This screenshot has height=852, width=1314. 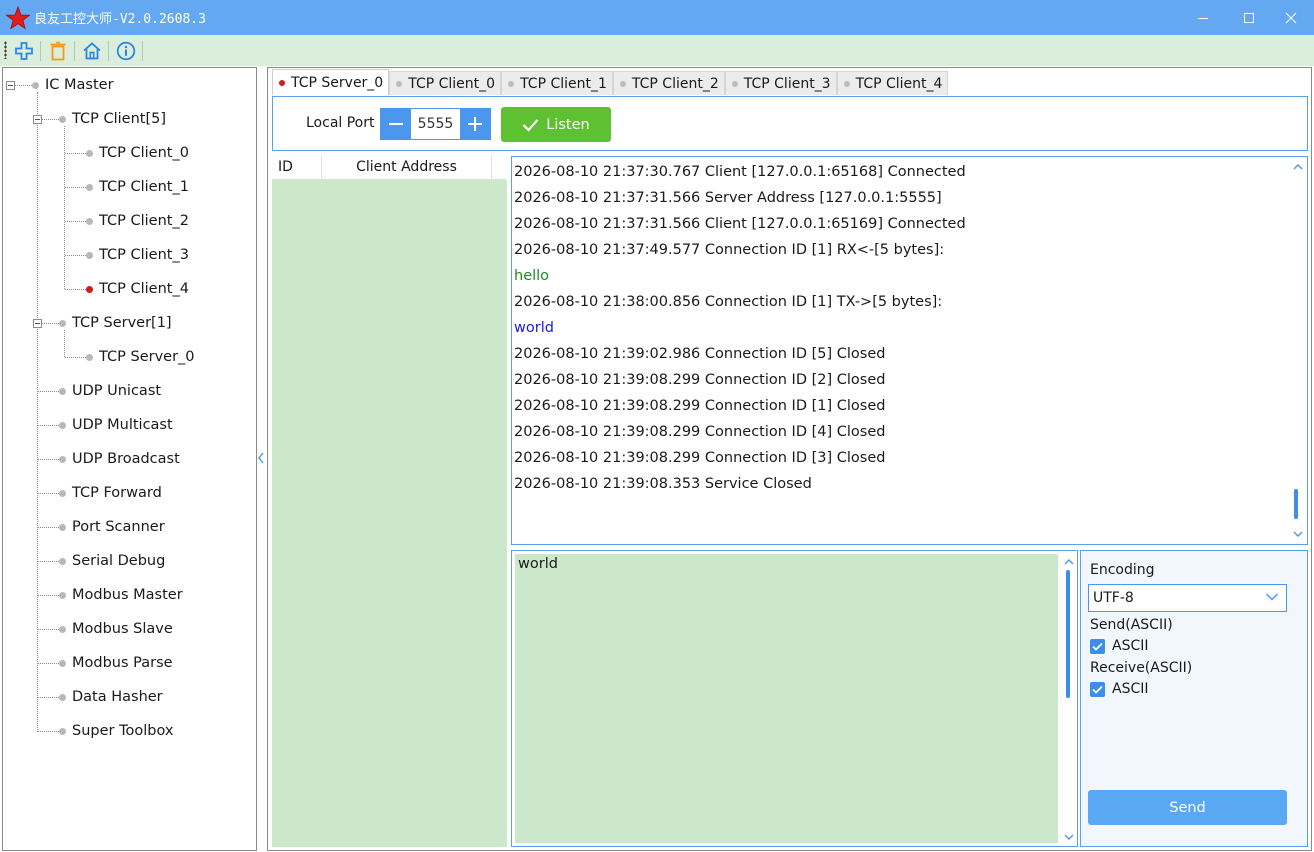 I want to click on checkbox-checked-icon, so click(x=1097, y=689).